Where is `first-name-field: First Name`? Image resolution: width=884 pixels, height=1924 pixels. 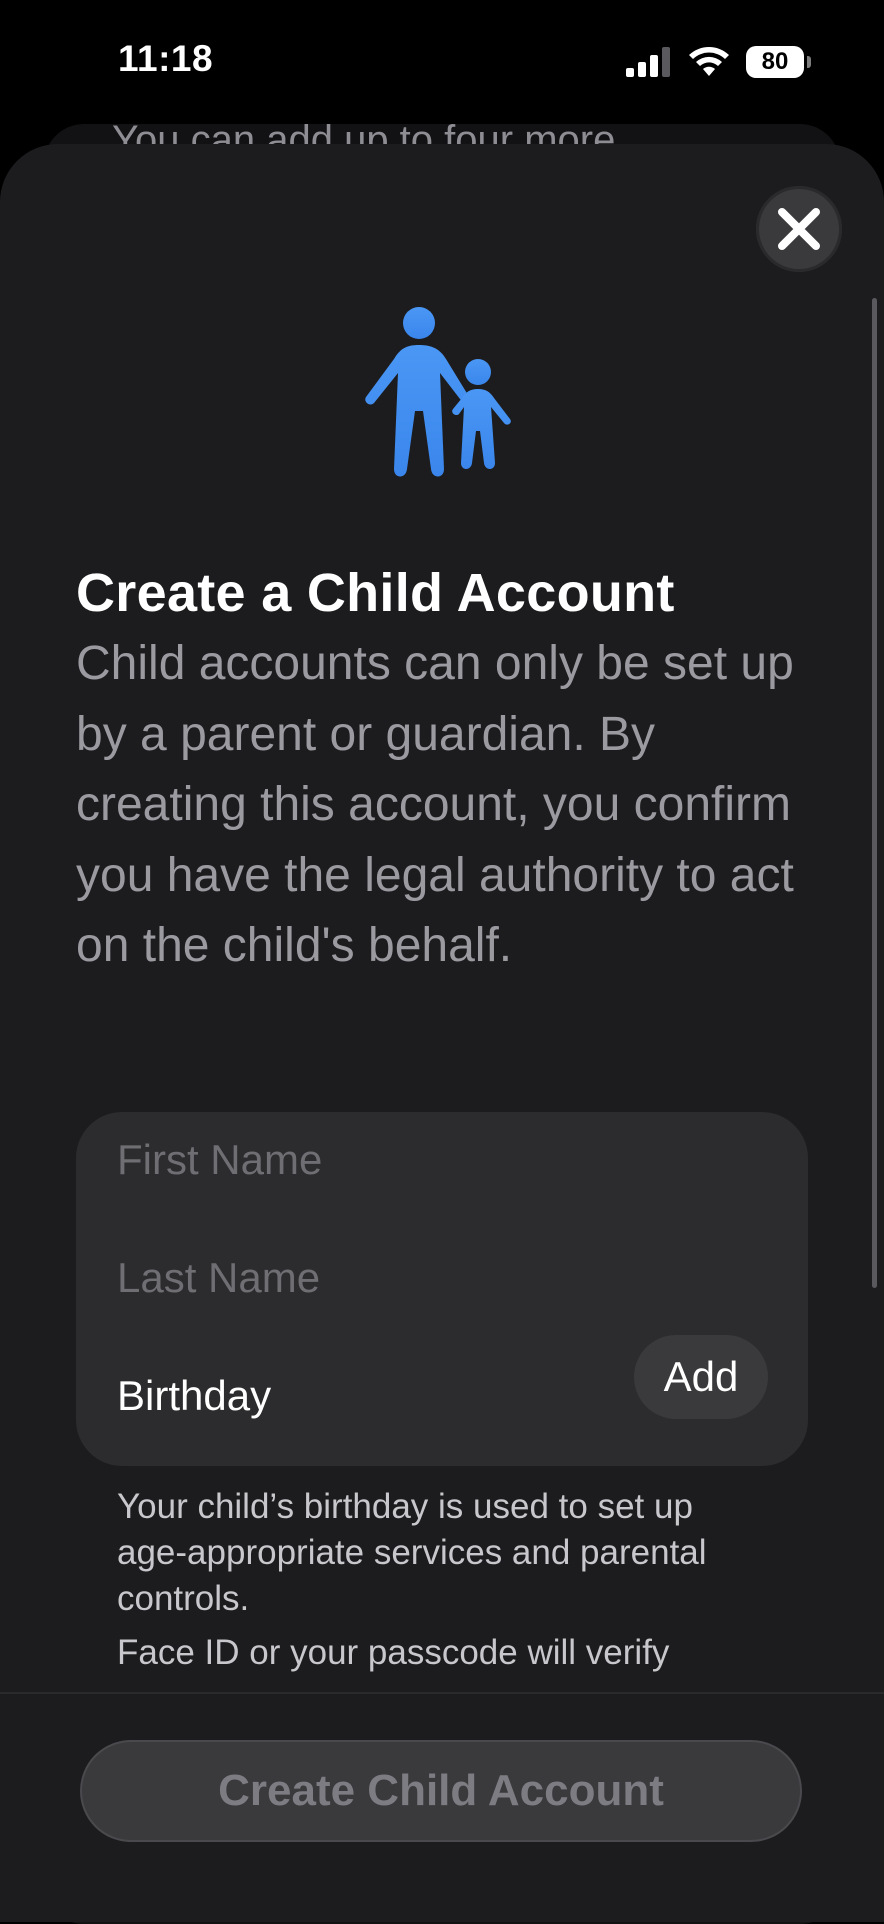
first-name-field: First Name is located at coordinates (219, 1160).